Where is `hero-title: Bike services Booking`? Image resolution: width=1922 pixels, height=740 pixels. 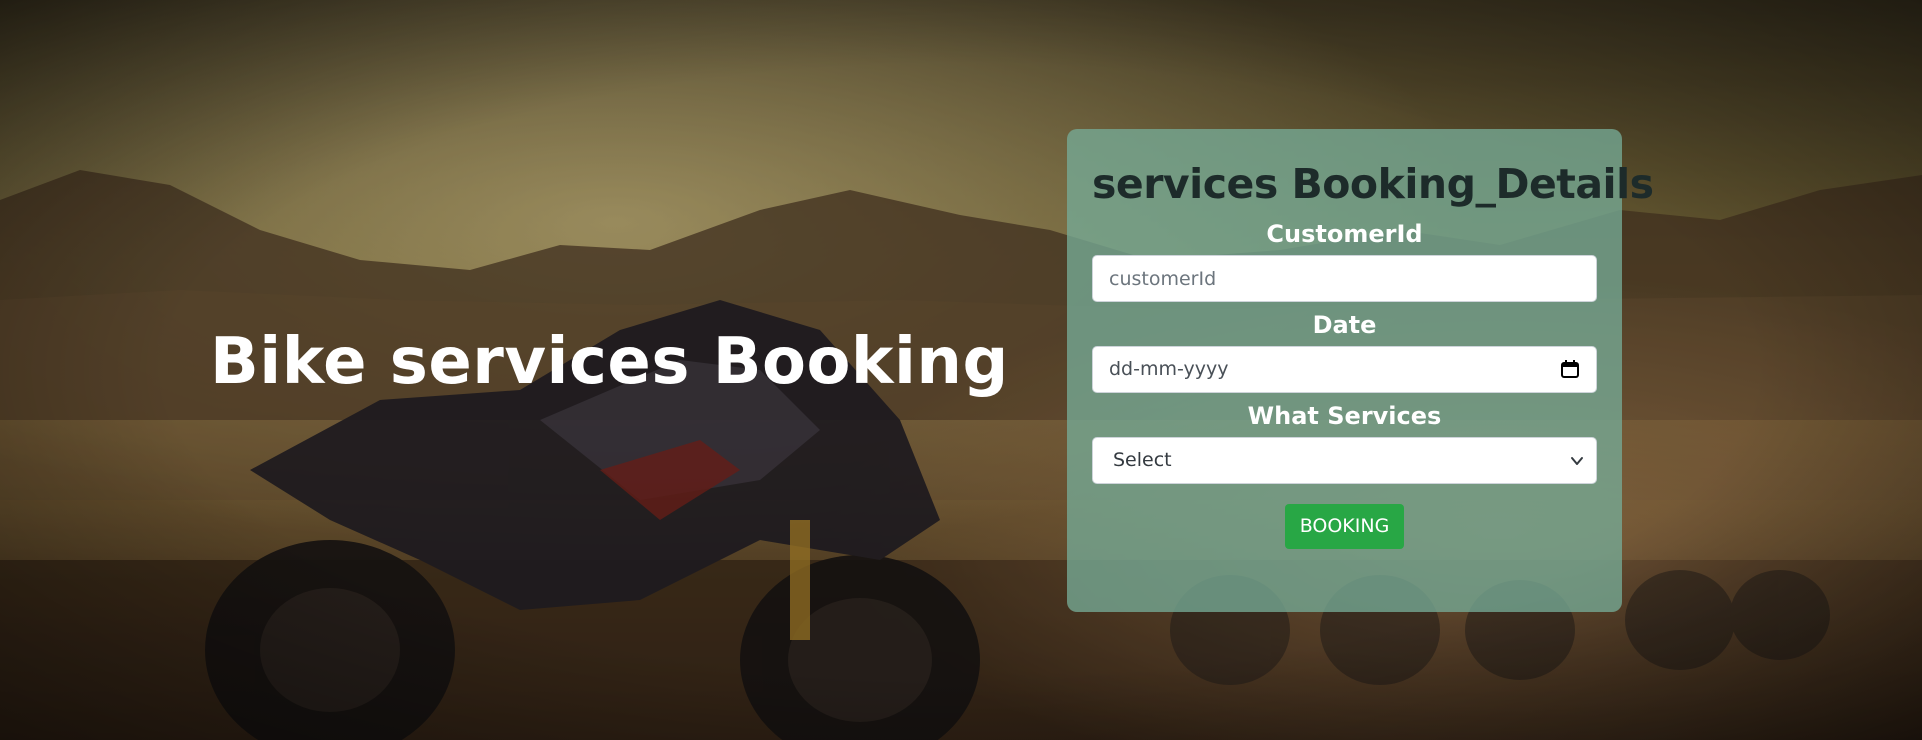
hero-title: Bike services Booking is located at coordinates (609, 362).